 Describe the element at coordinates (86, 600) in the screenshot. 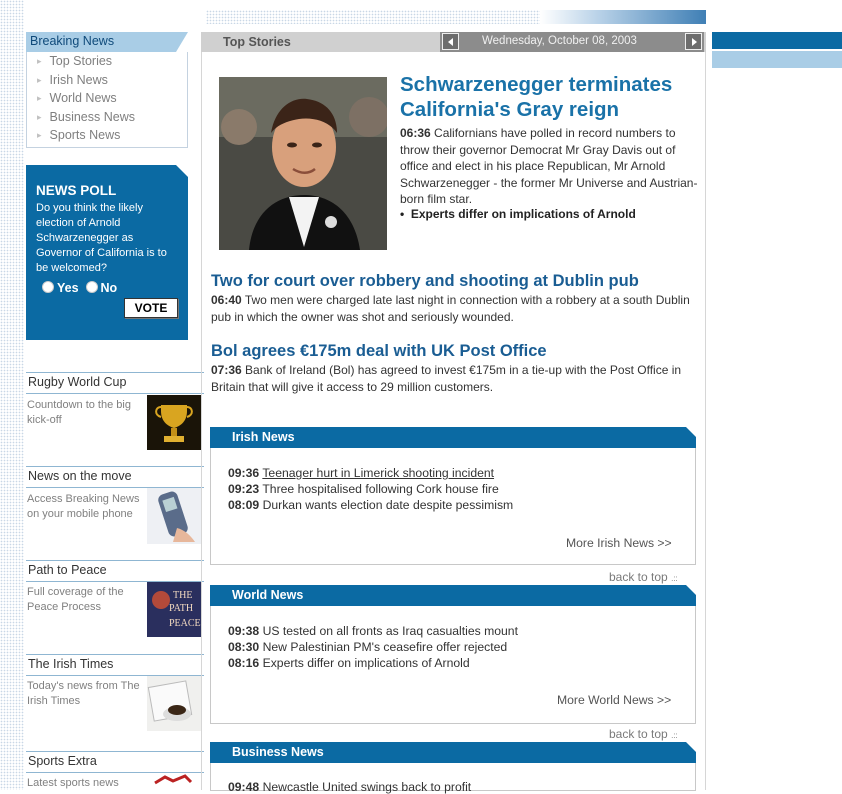

I see `promo-text-peace: Full coverage of the Peace Process` at that location.